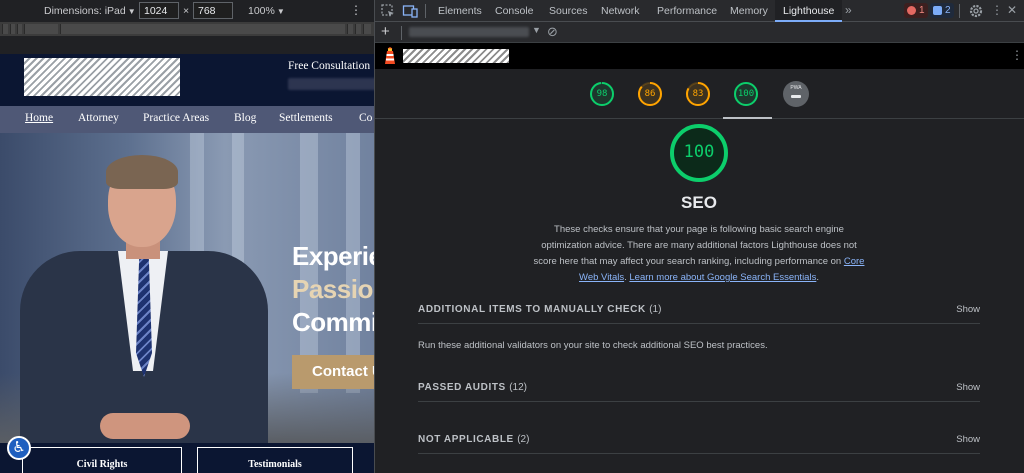  What do you see at coordinates (699, 439) in the screenshot?
I see `not-applicable-section: NOT APPLICABLE (2) Show` at bounding box center [699, 439].